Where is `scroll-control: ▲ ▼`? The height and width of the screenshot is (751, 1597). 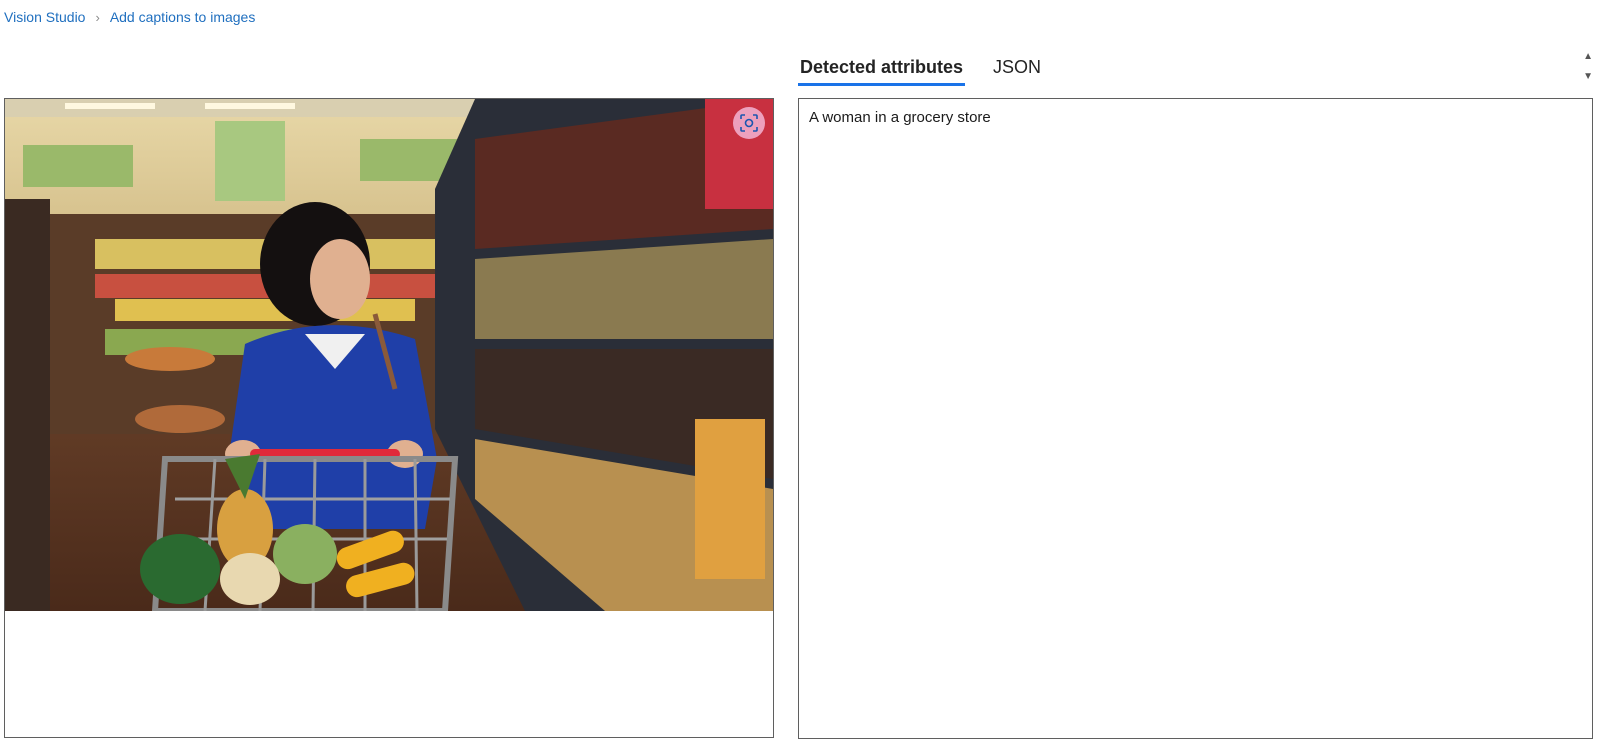 scroll-control: ▲ ▼ is located at coordinates (1588, 67).